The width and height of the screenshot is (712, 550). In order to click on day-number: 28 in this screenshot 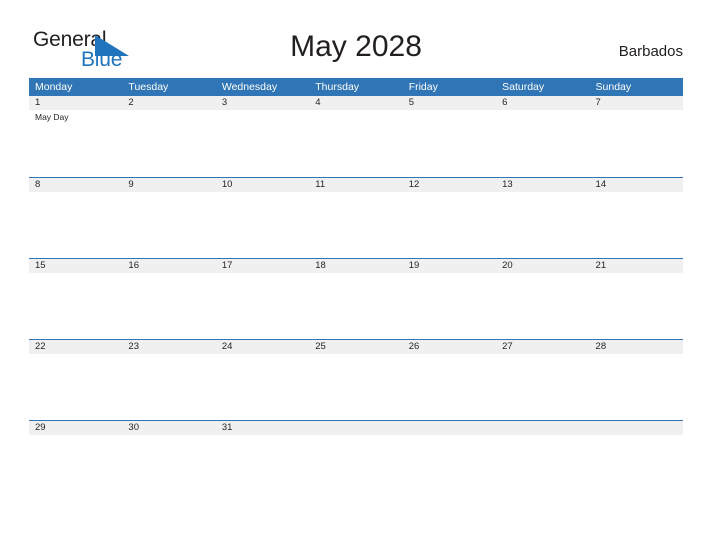, I will do `click(601, 346)`.